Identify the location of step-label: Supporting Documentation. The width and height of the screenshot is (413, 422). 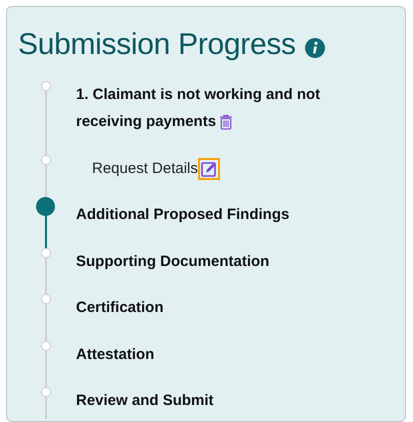
(173, 261).